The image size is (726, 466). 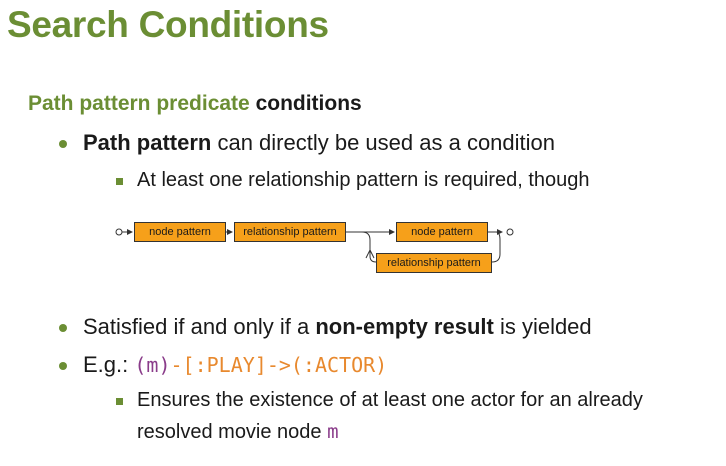 I want to click on slide-title: Search Conditions, so click(x=168, y=24).